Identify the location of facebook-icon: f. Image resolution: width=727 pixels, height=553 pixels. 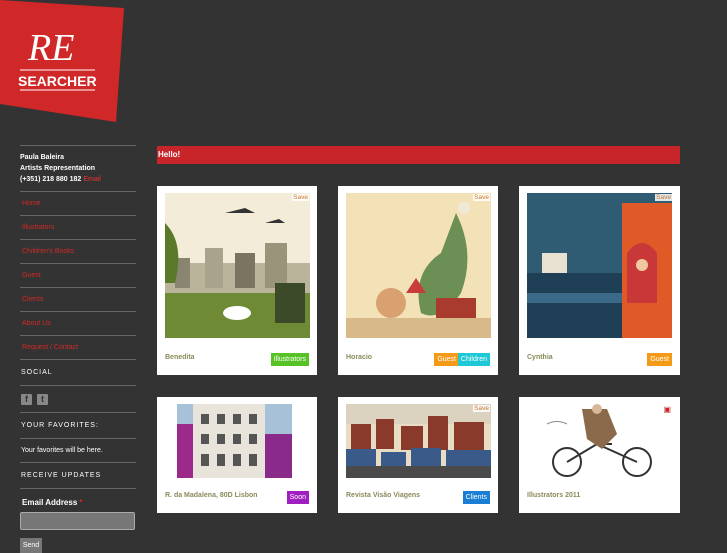
(26, 399).